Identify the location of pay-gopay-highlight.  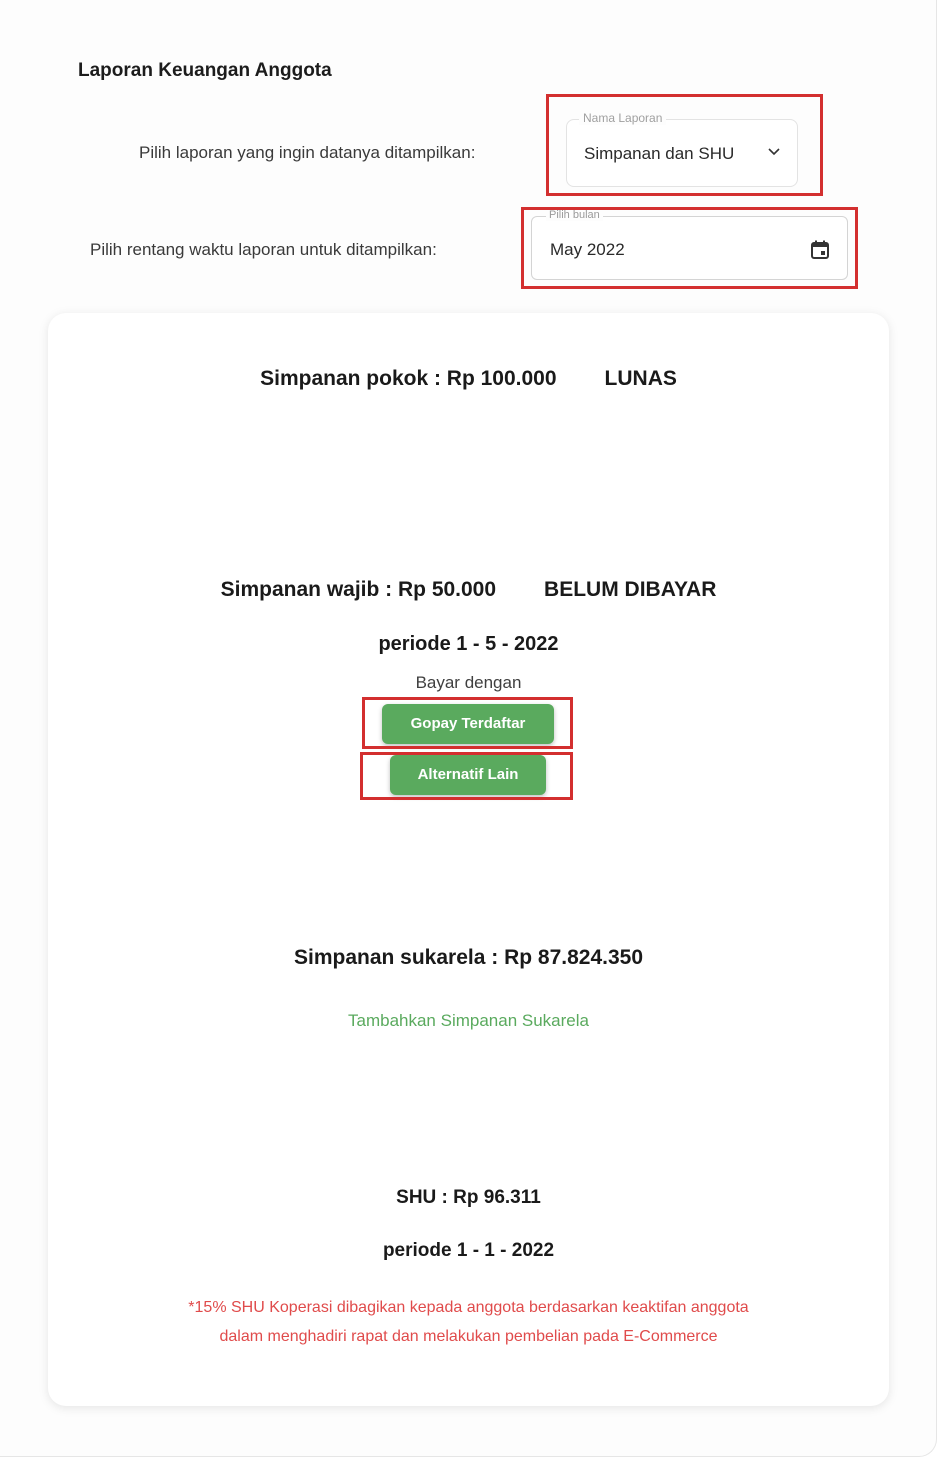
(467, 723).